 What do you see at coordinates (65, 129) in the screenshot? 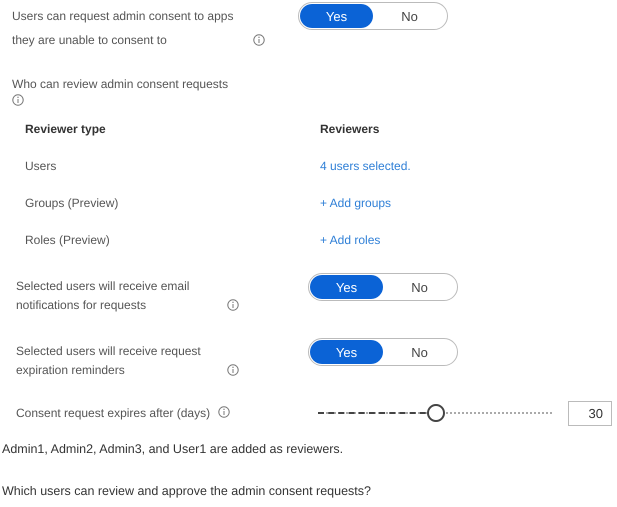
I see `column-header: Reviewer type` at bounding box center [65, 129].